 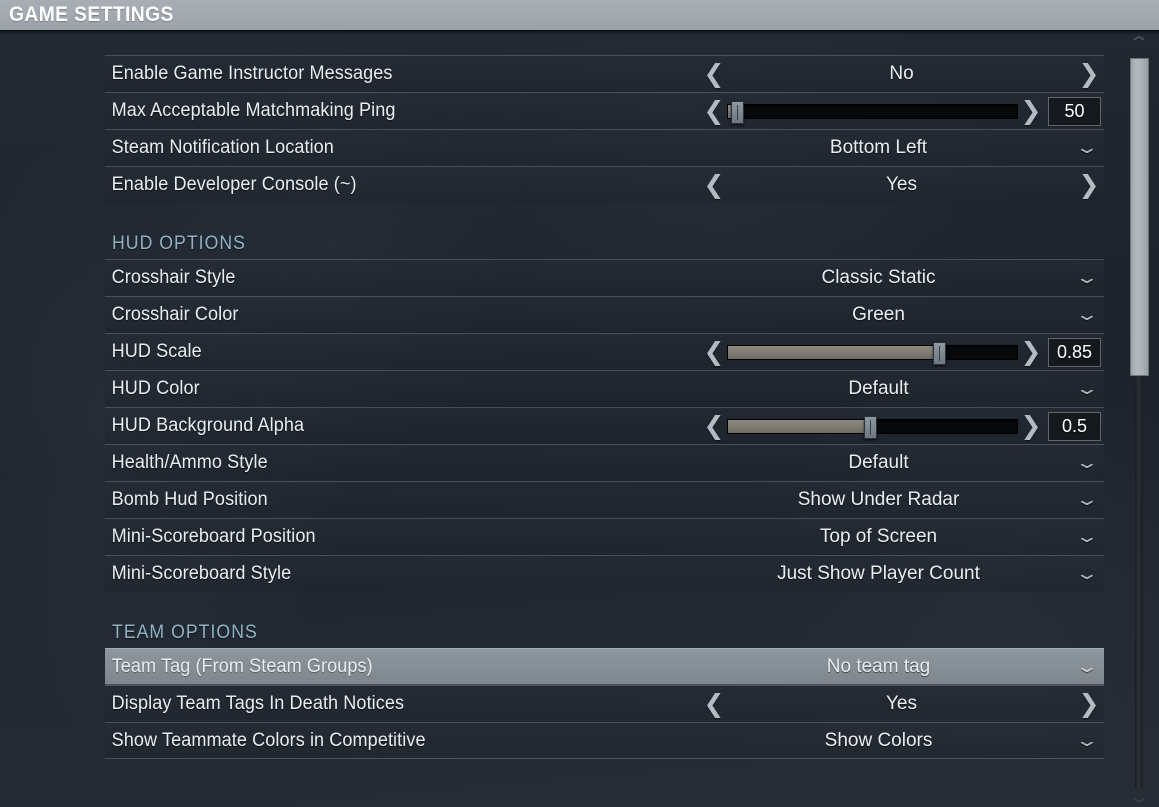 What do you see at coordinates (1074, 426) in the screenshot?
I see `slider-value: 0.5` at bounding box center [1074, 426].